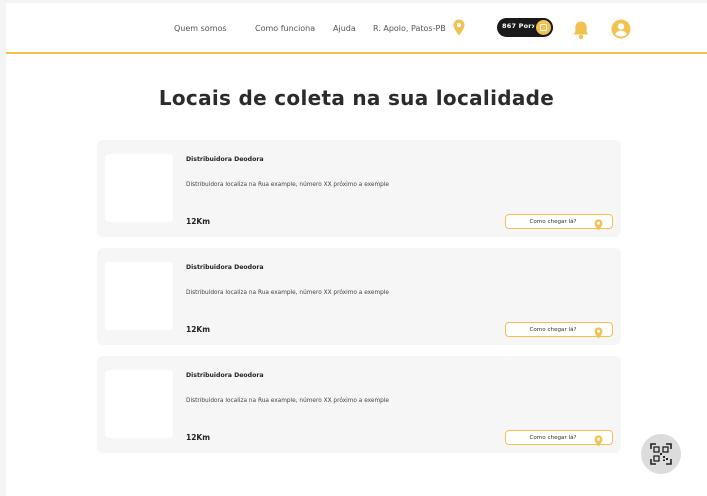  I want to click on qr-code-icon, so click(661, 454).